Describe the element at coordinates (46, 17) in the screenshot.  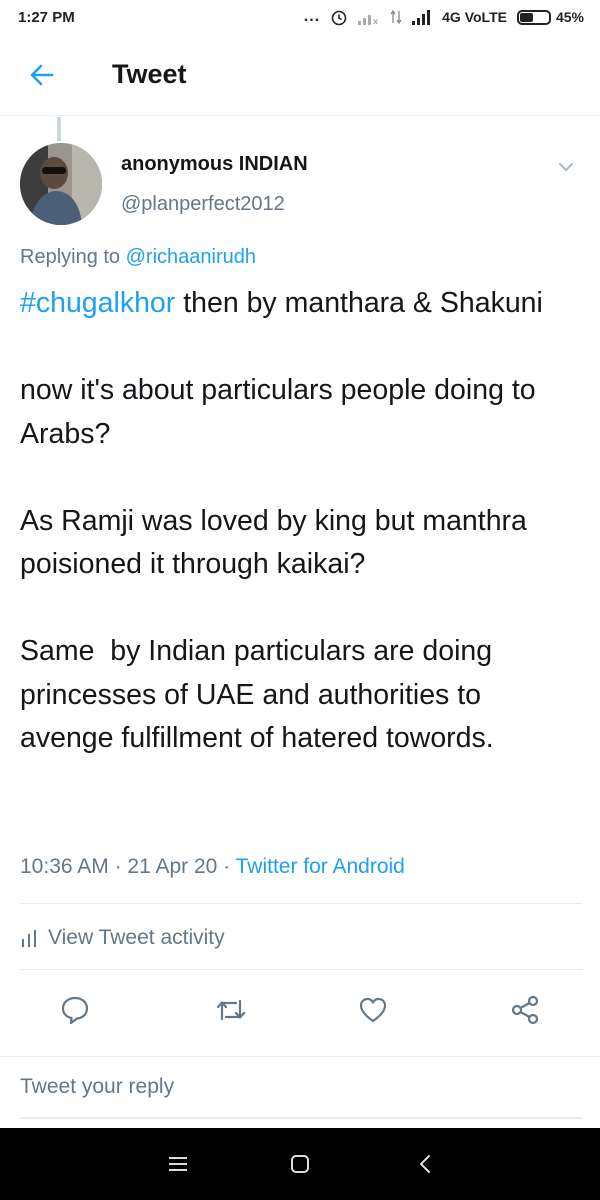
I see `status-time: 1:27 PM` at that location.